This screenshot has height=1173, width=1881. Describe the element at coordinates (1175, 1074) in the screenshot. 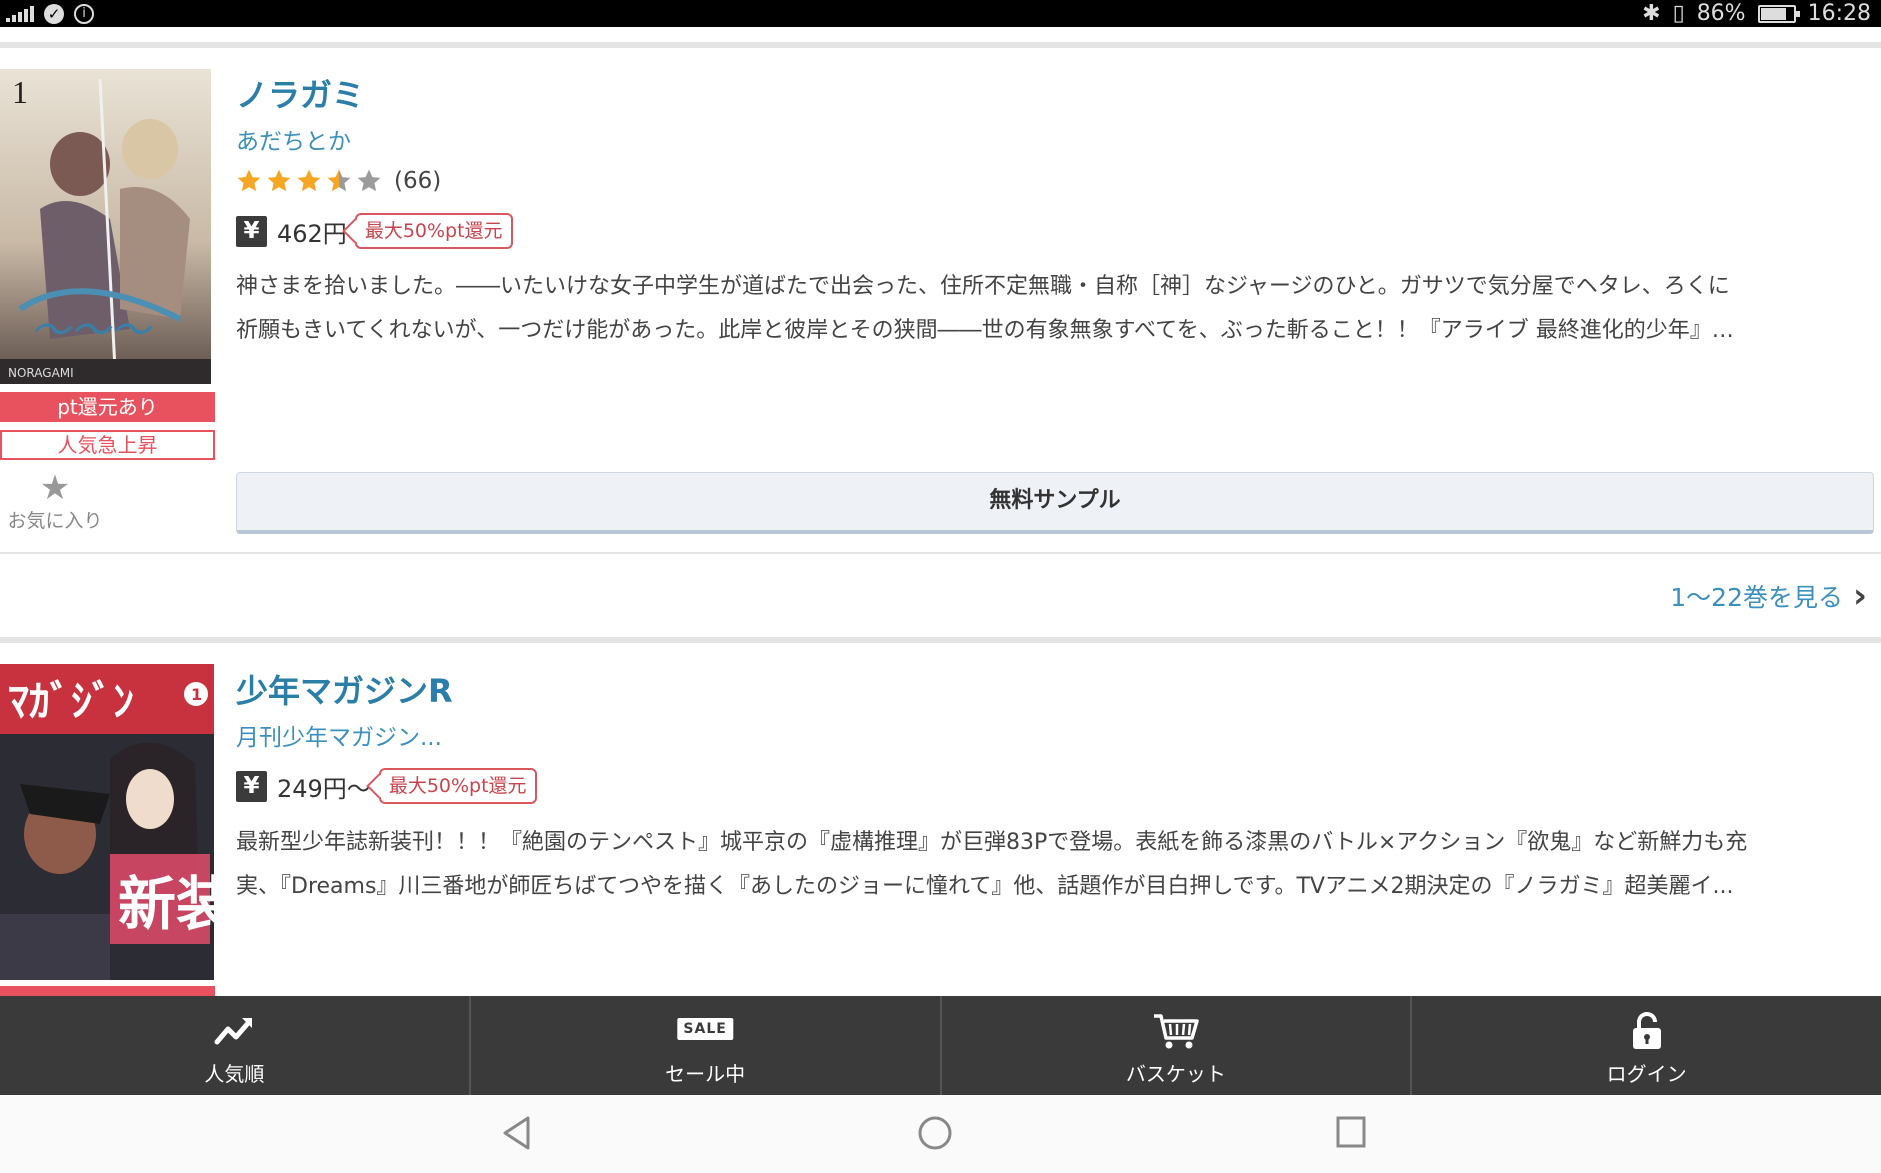

I see `tab-label: バスケット` at that location.